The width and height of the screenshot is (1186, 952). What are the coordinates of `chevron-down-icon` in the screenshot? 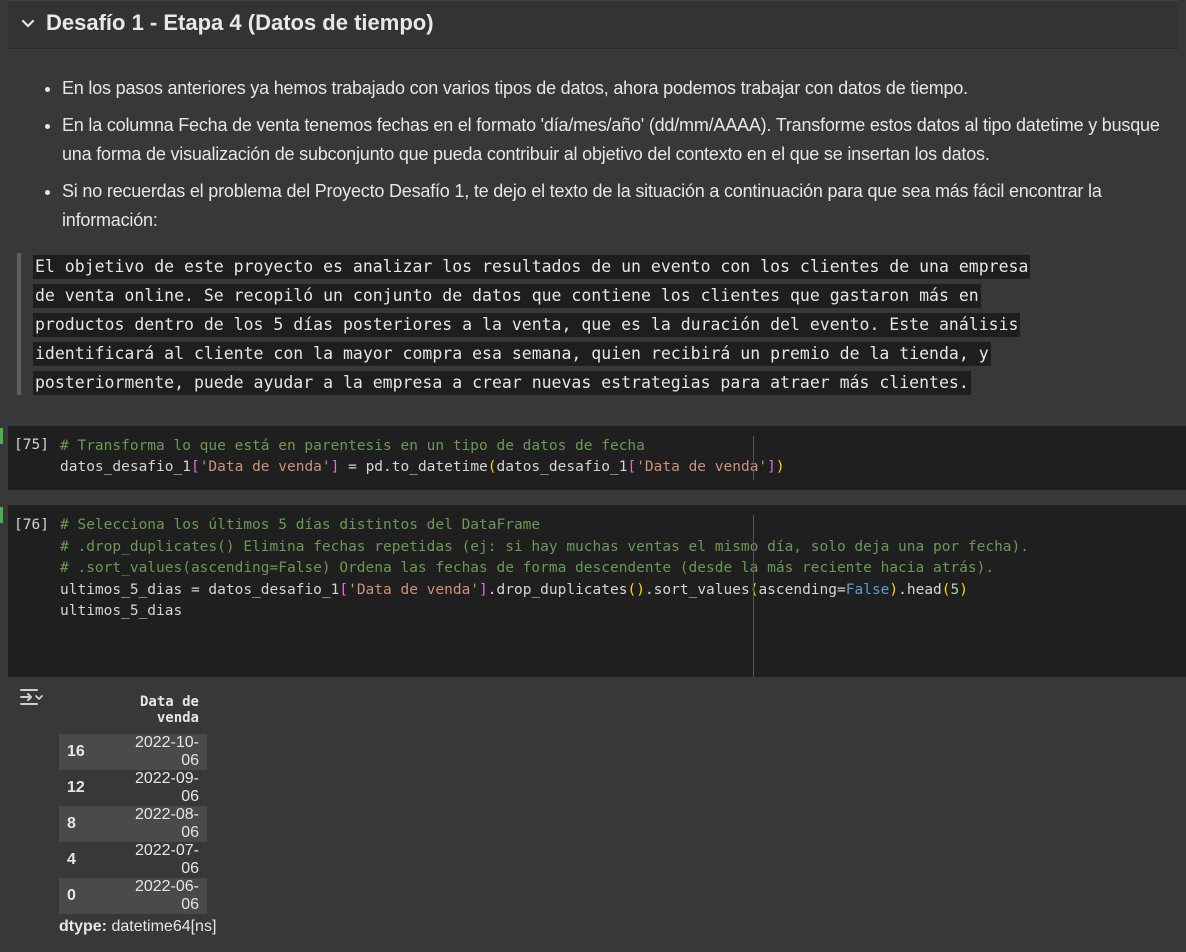 It's located at (28, 24).